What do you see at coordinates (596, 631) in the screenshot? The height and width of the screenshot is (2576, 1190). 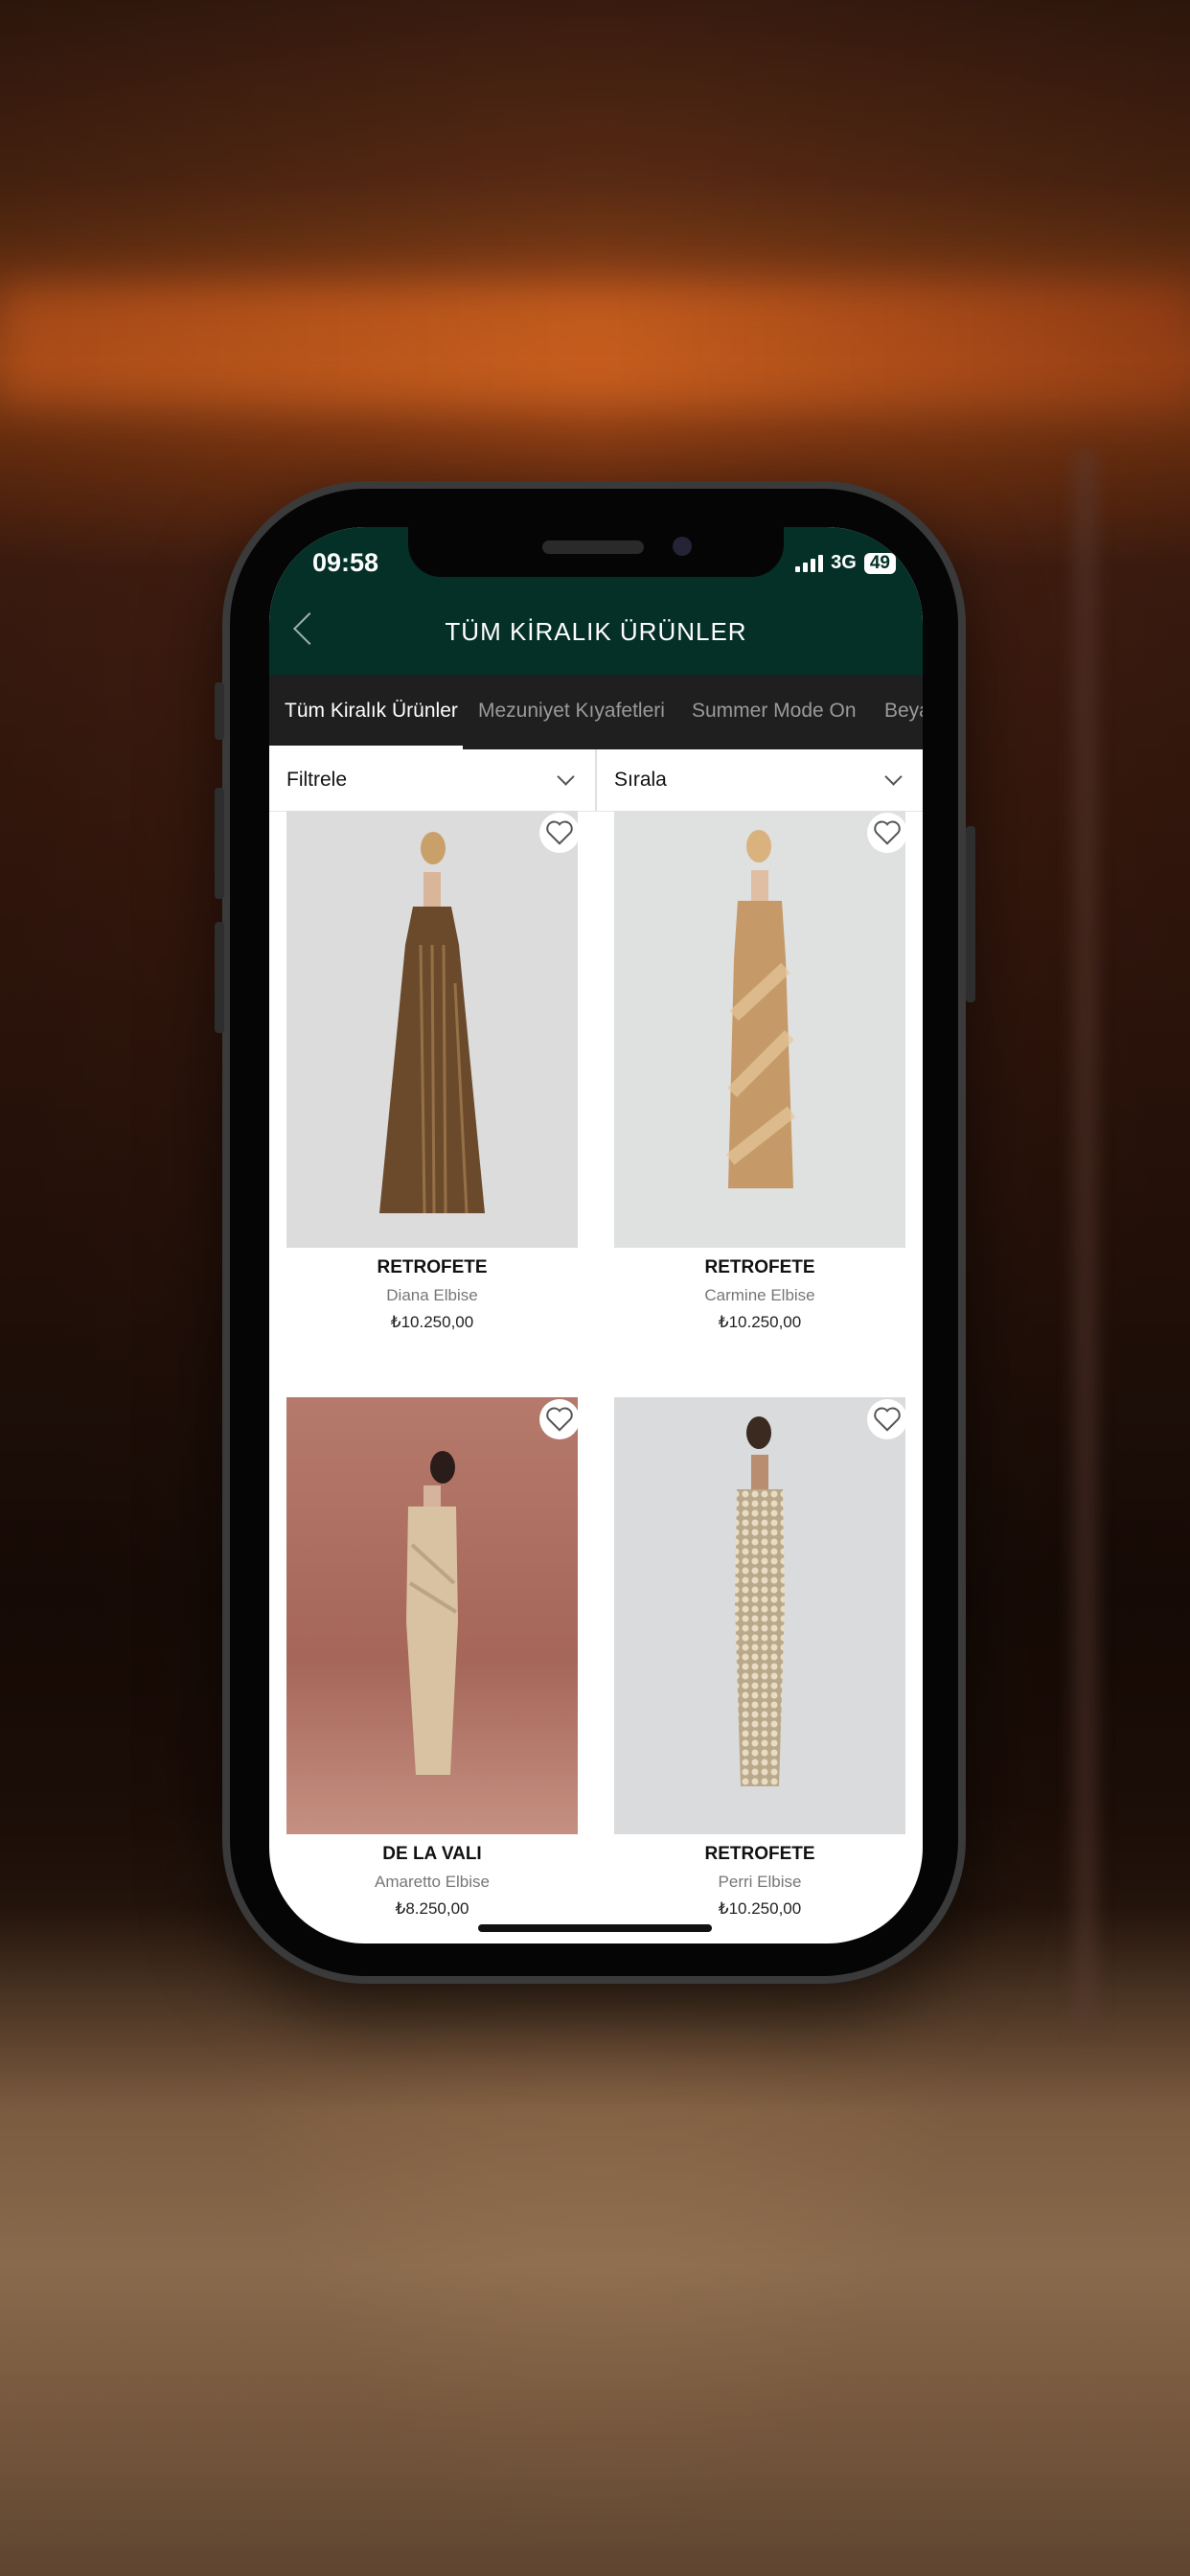 I see `page-title: TÜM KİRALIK ÜRÜNLER` at bounding box center [596, 631].